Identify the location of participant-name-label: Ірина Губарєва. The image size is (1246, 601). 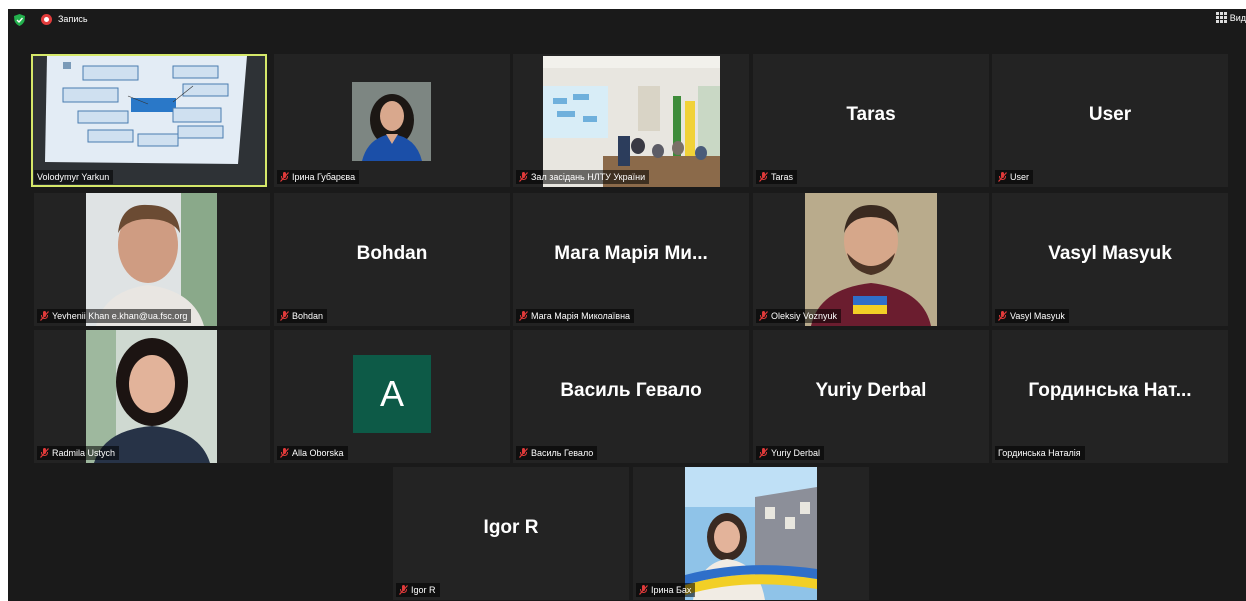
(318, 177).